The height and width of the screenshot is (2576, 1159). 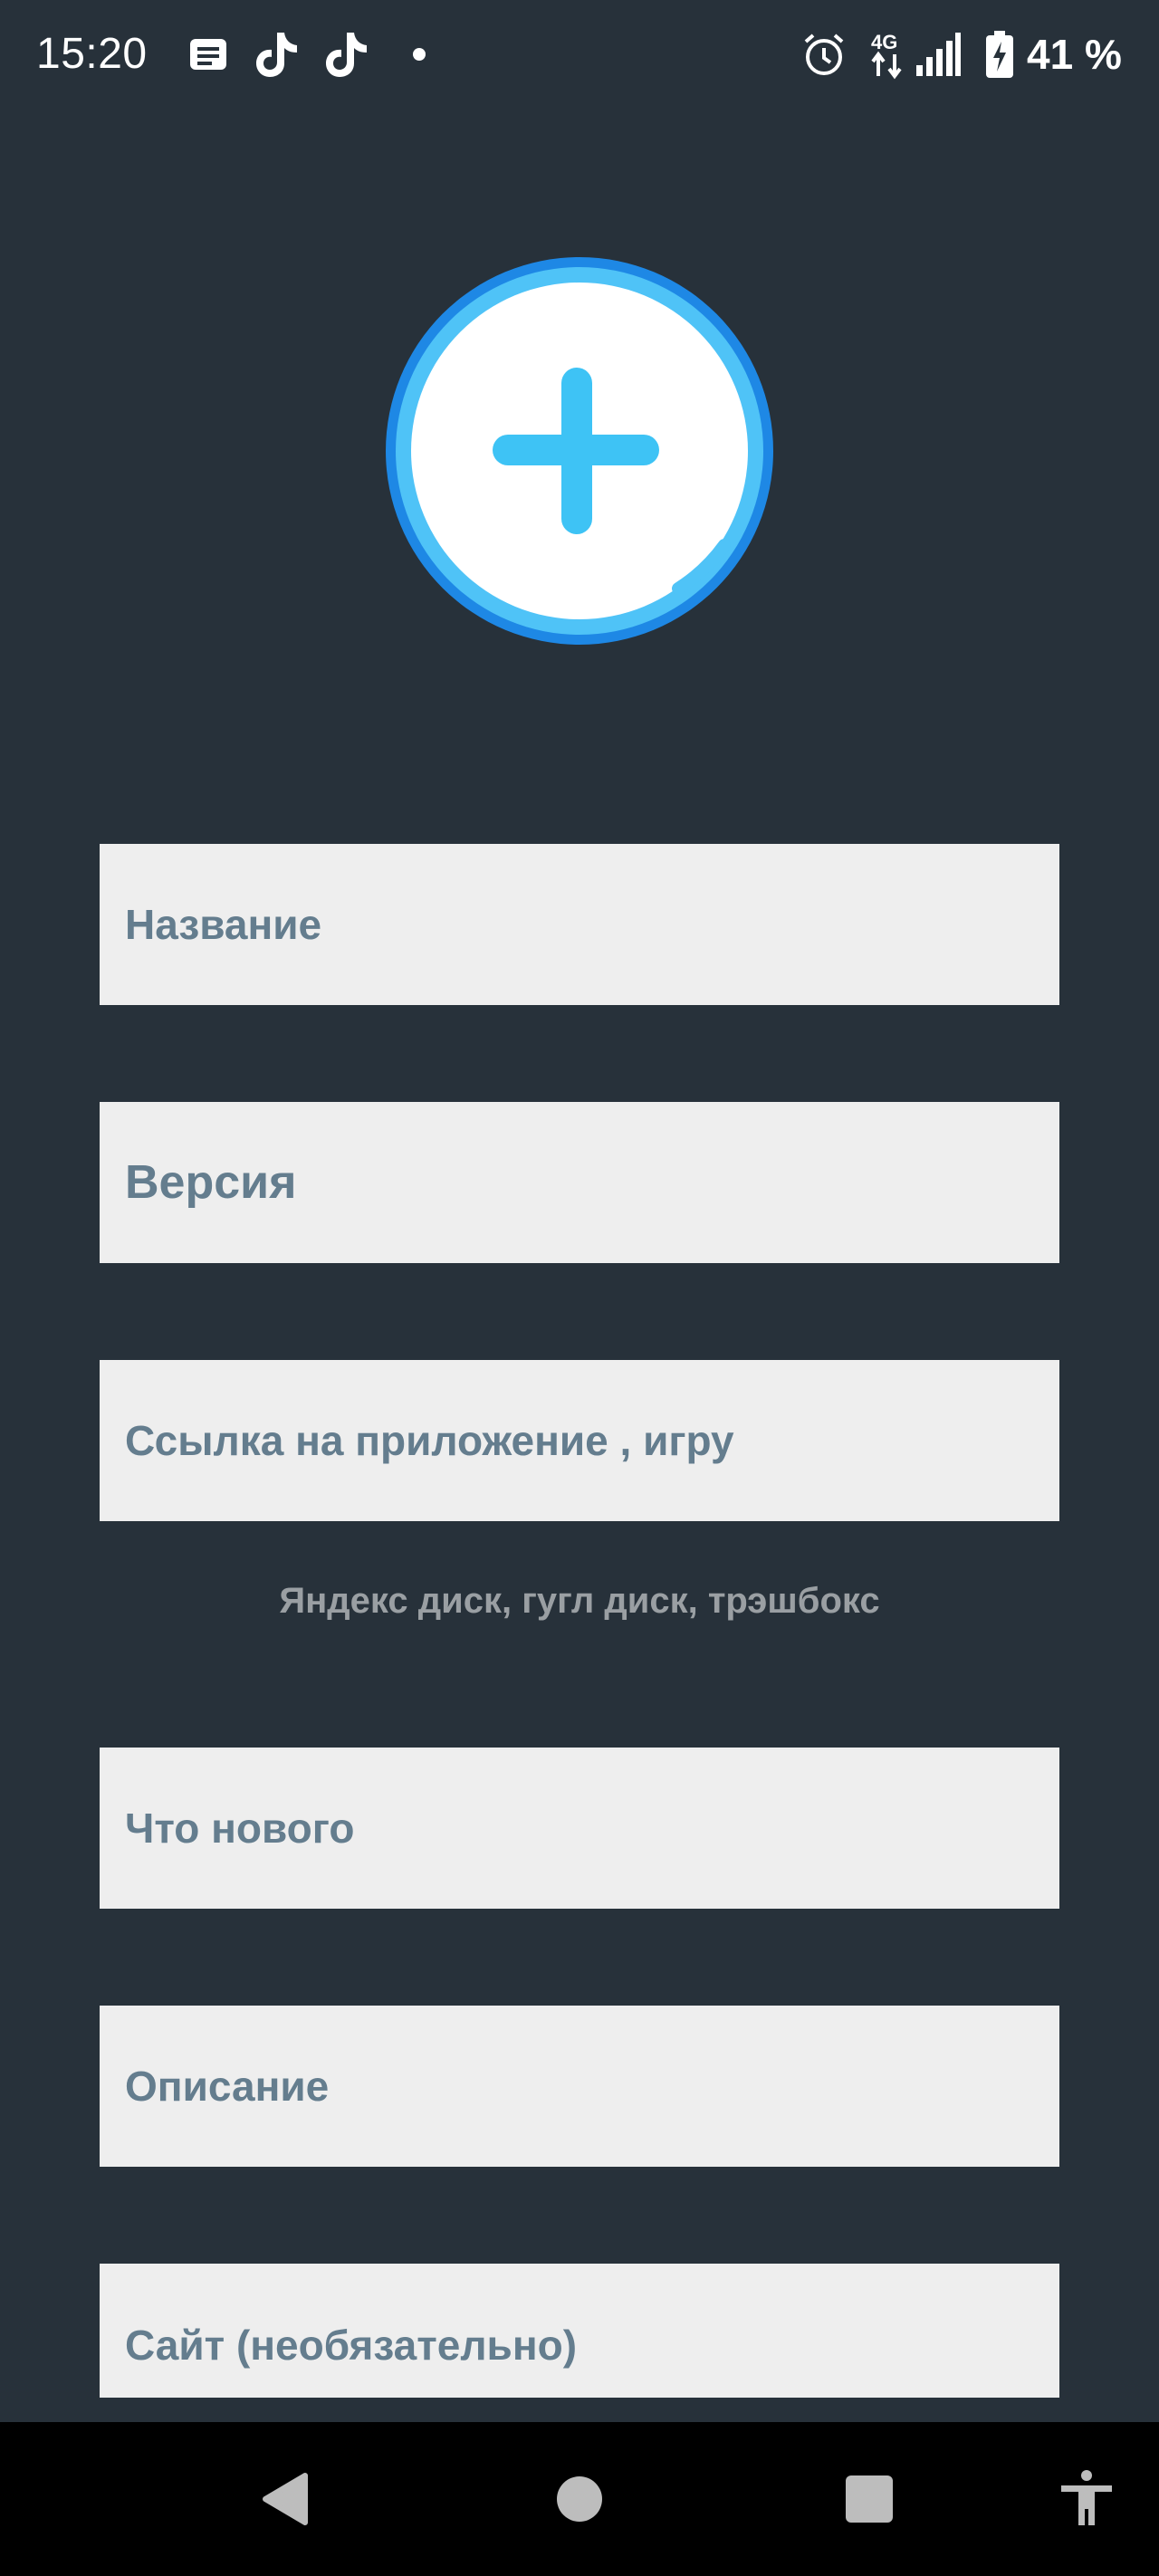 I want to click on site-field: Сайт (необязательно), so click(x=579, y=2331).